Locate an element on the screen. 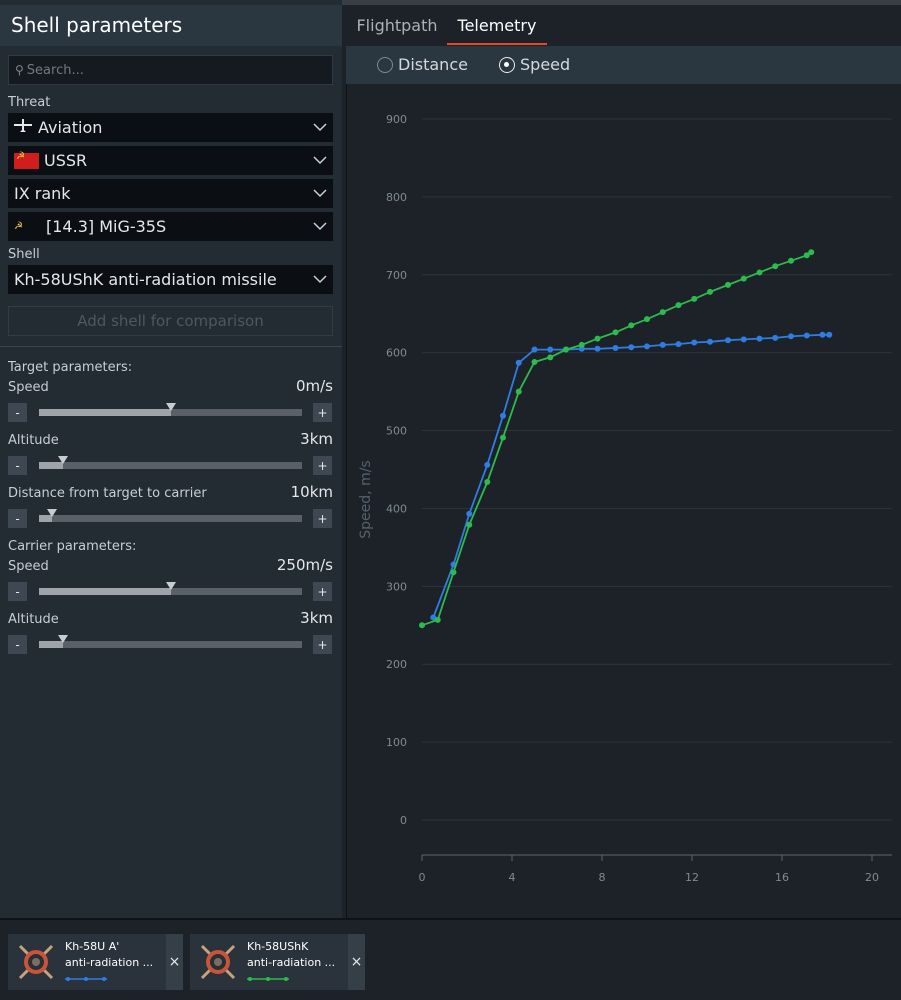  ussr-emblem-icon: ☭ is located at coordinates (18, 226).